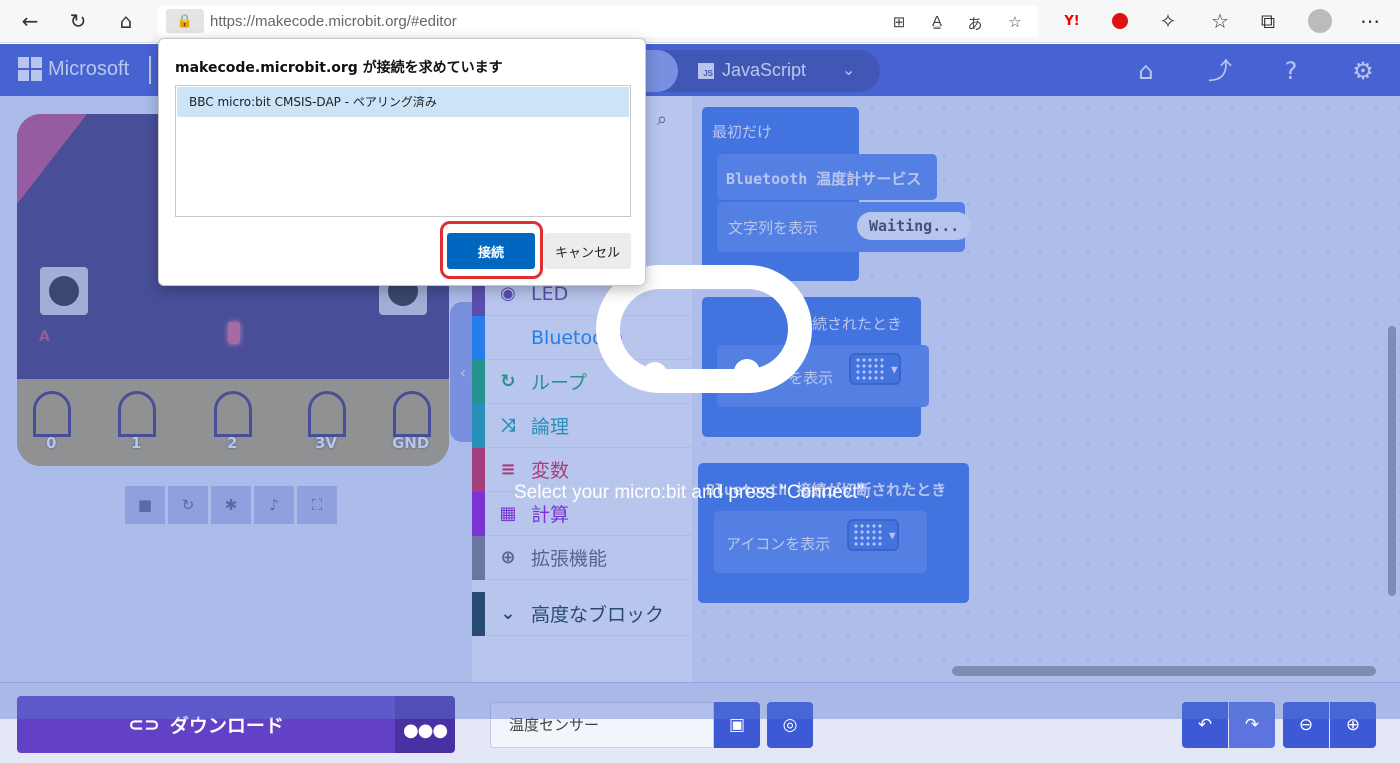 The height and width of the screenshot is (763, 1400). What do you see at coordinates (333, 21) in the screenshot?
I see `url-text: https://makecode.microbit.org/#editor` at bounding box center [333, 21].